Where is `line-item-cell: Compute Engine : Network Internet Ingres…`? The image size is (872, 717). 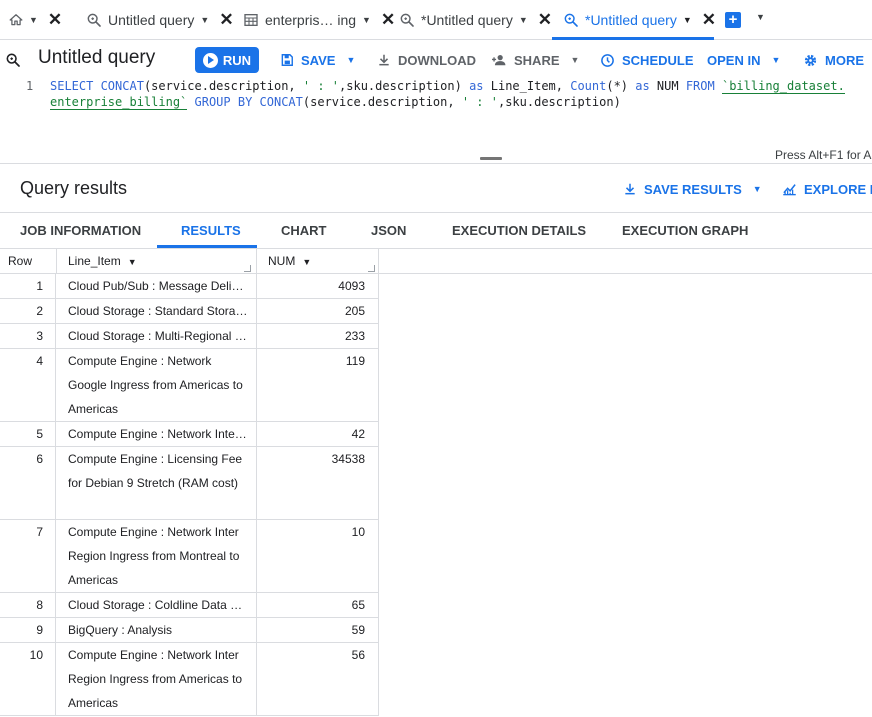
line-item-cell: Compute Engine : Network Internet Ingres… is located at coordinates (158, 434).